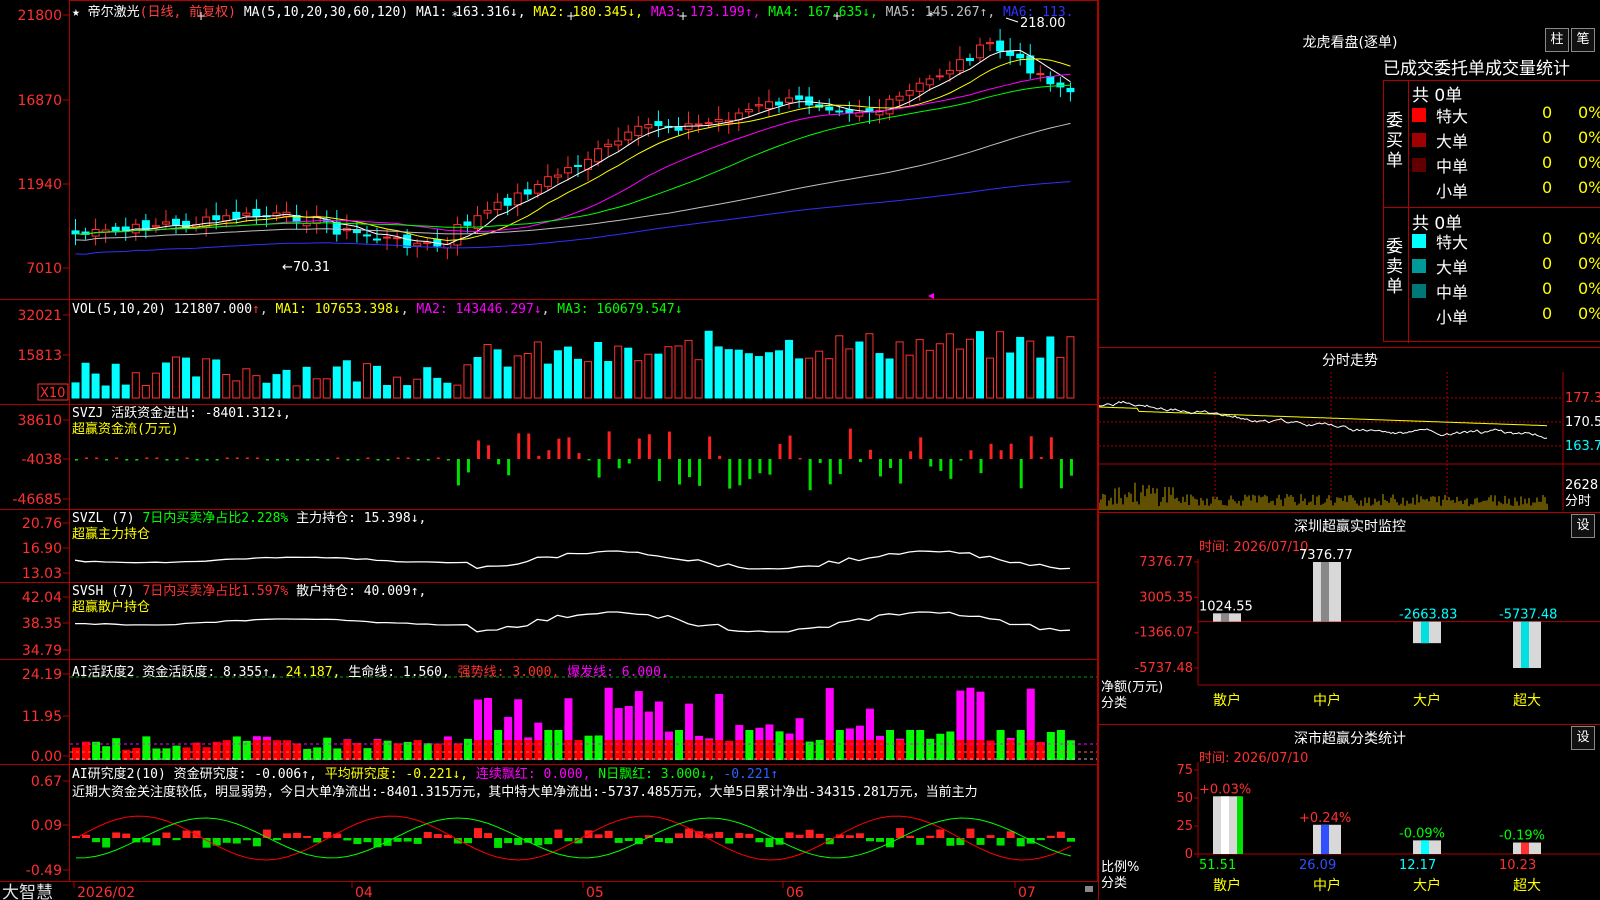  What do you see at coordinates (1240, 825) in the screenshot?
I see `classify-bar-accent` at bounding box center [1240, 825].